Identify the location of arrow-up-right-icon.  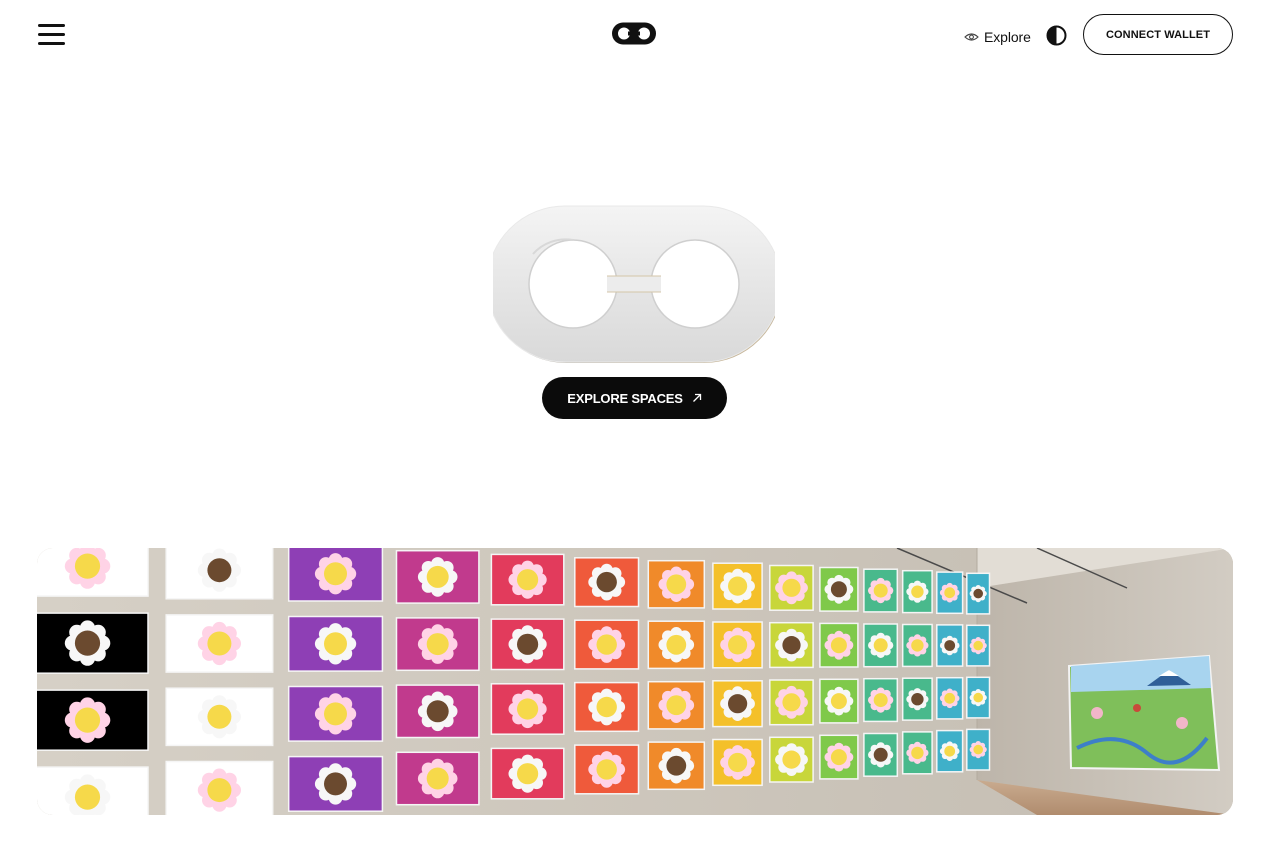
(696, 397).